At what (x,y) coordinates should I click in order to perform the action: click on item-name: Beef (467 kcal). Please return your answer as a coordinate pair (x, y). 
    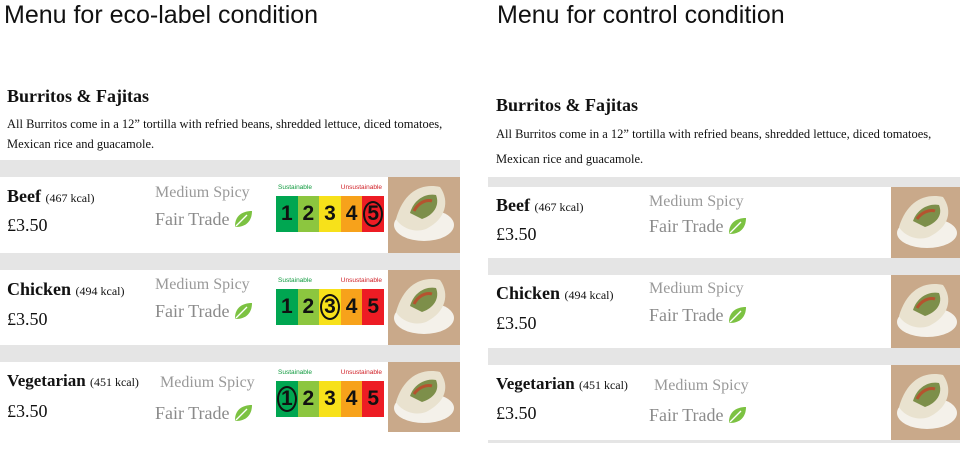
    Looking at the image, I should click on (540, 205).